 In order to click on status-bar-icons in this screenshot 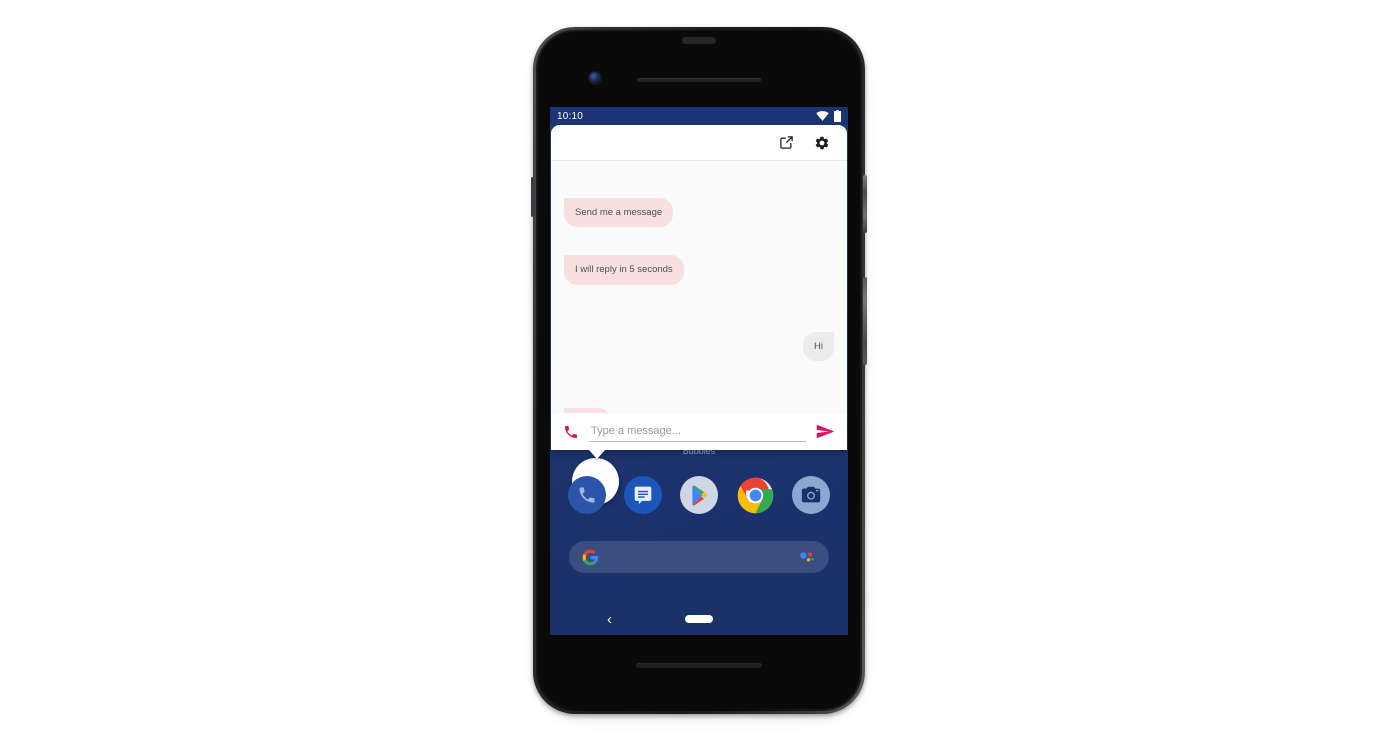, I will do `click(828, 116)`.